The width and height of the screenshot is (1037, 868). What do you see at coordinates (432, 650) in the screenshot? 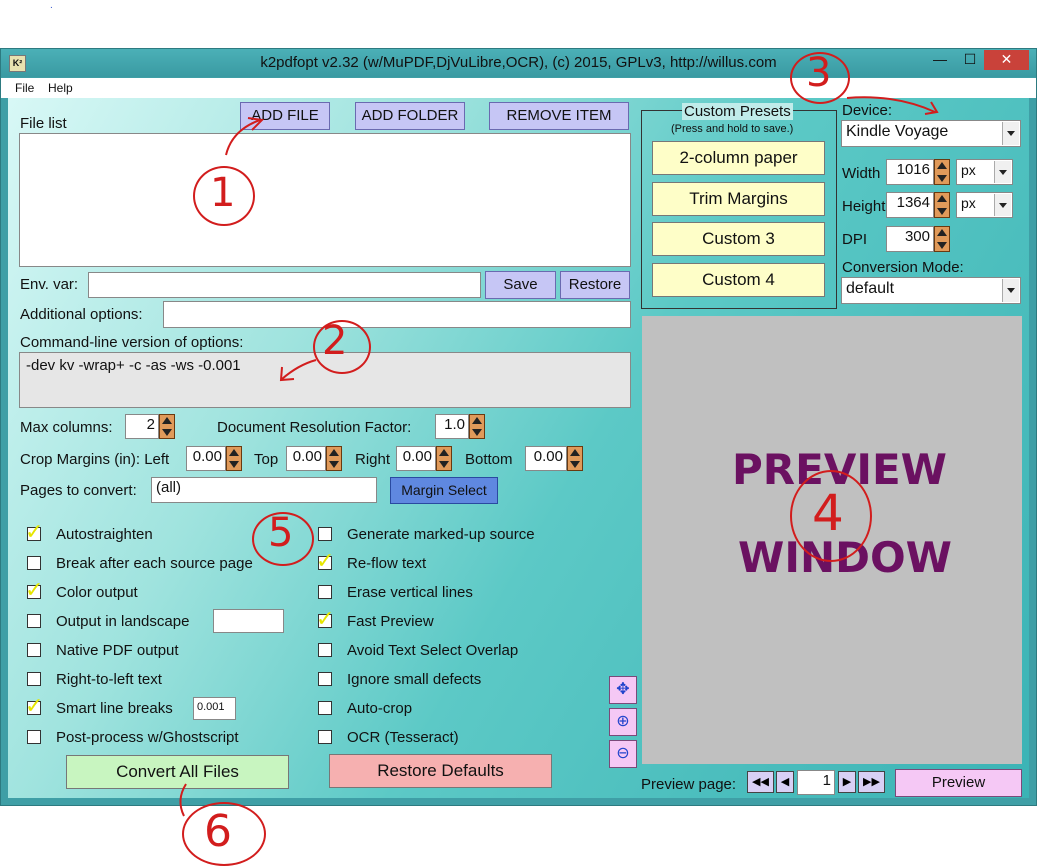
I see `right-option-label: Avoid Text Select Overlap` at bounding box center [432, 650].